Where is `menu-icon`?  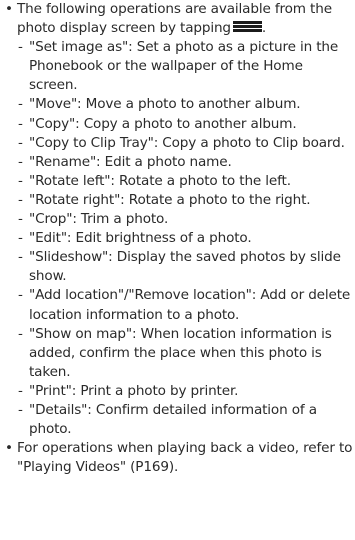 menu-icon is located at coordinates (247, 27).